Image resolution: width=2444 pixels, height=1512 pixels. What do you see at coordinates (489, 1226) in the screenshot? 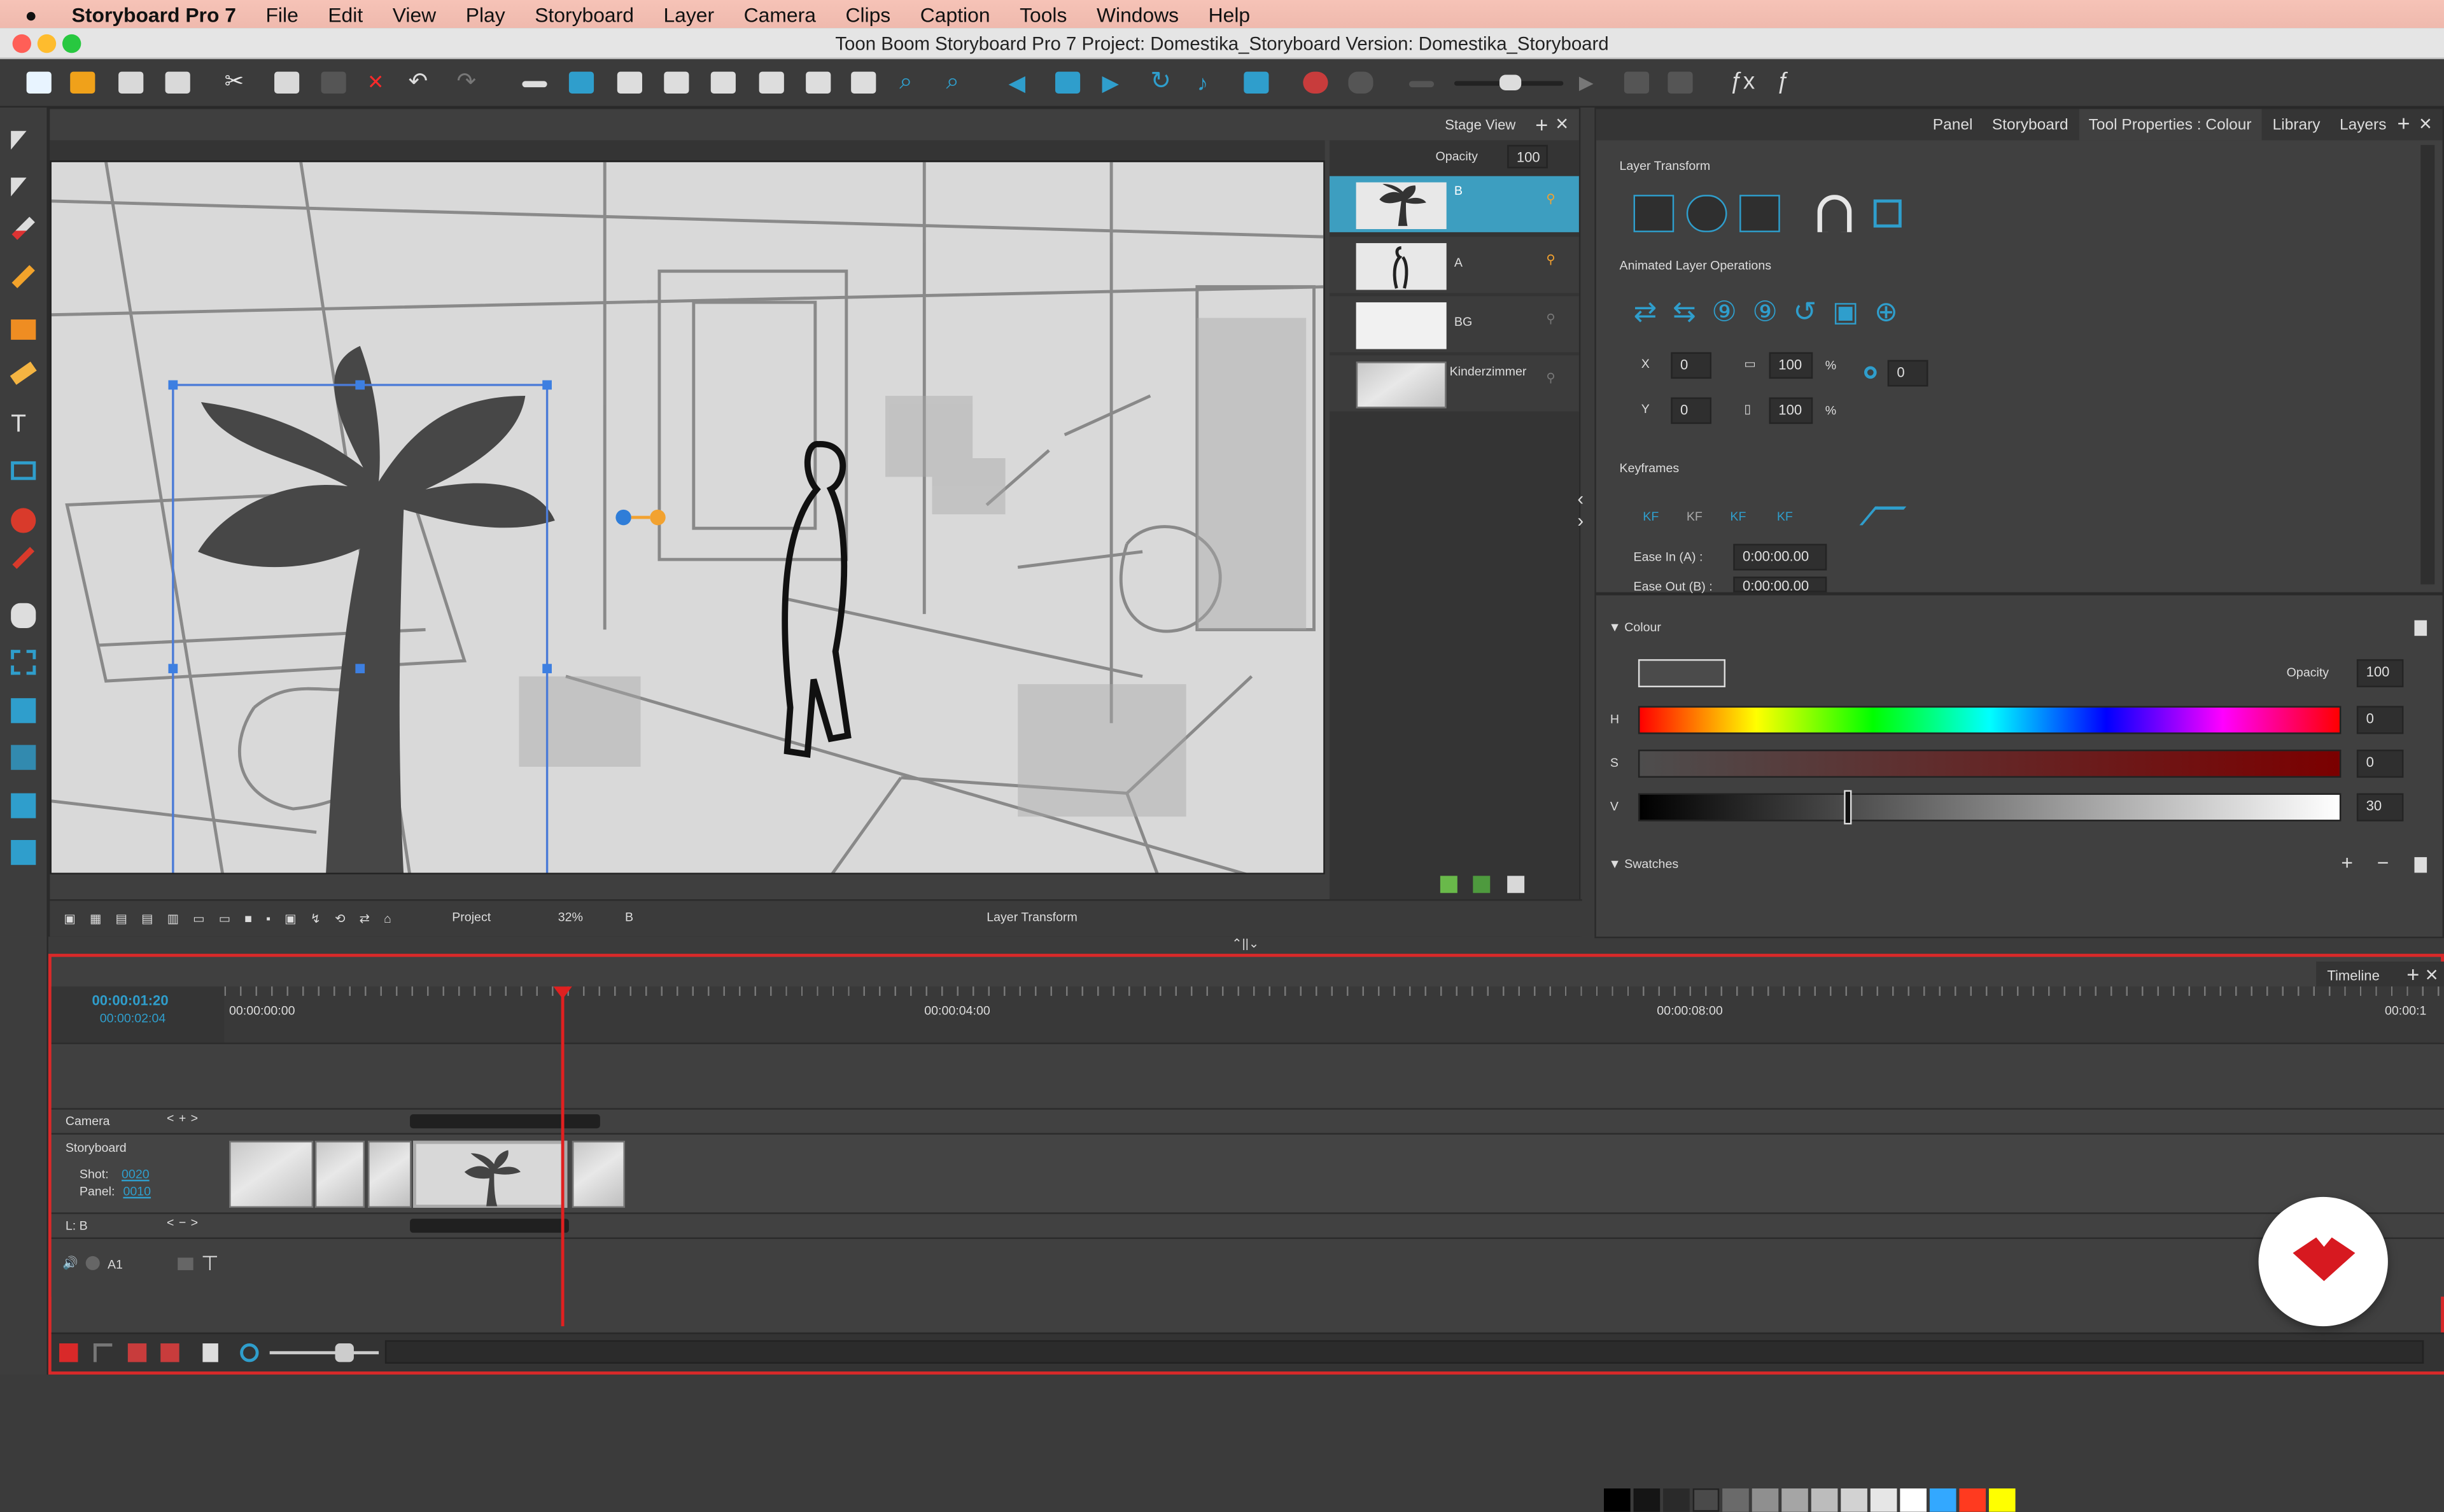
I see `layer-keyframe-bar` at bounding box center [489, 1226].